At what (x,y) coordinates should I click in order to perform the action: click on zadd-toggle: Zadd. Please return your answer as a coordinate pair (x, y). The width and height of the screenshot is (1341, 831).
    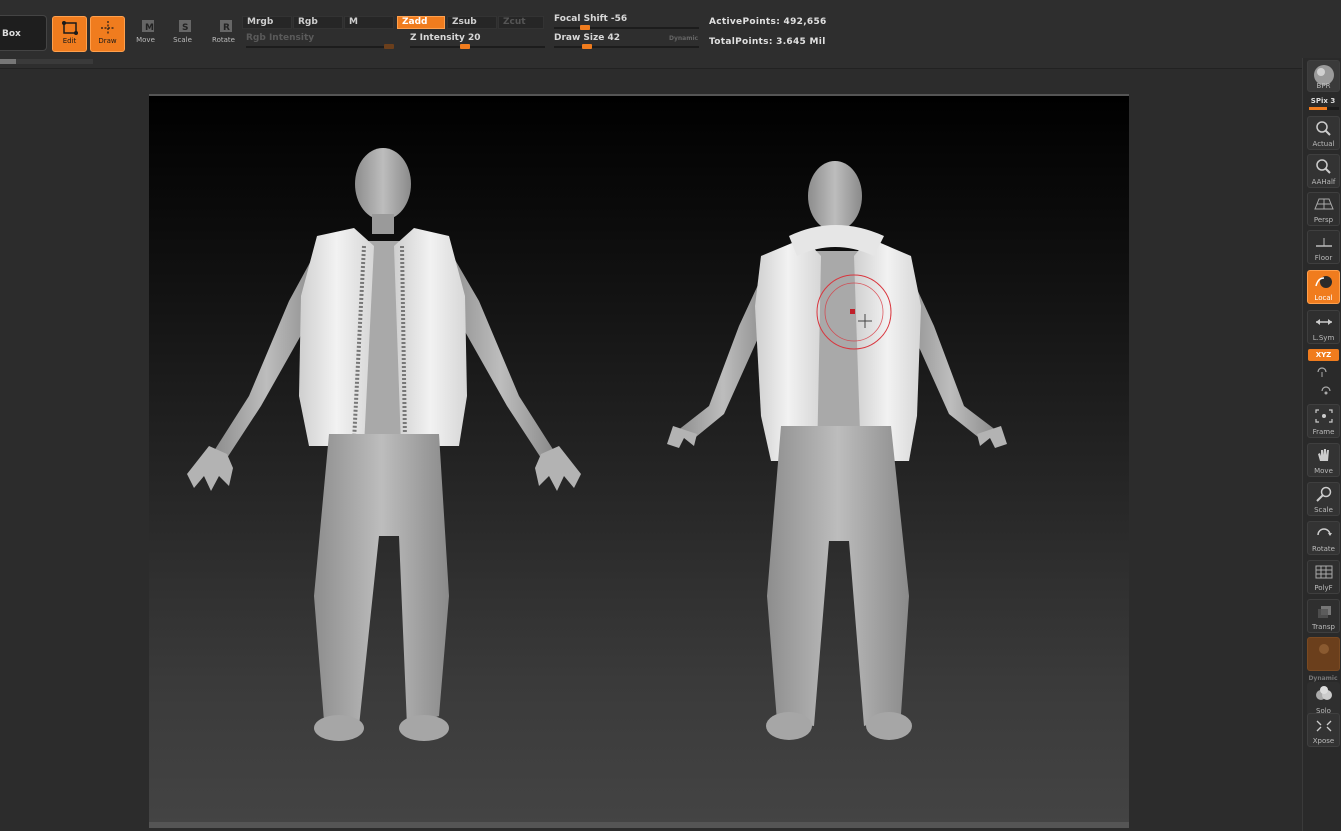
    Looking at the image, I should click on (421, 22).